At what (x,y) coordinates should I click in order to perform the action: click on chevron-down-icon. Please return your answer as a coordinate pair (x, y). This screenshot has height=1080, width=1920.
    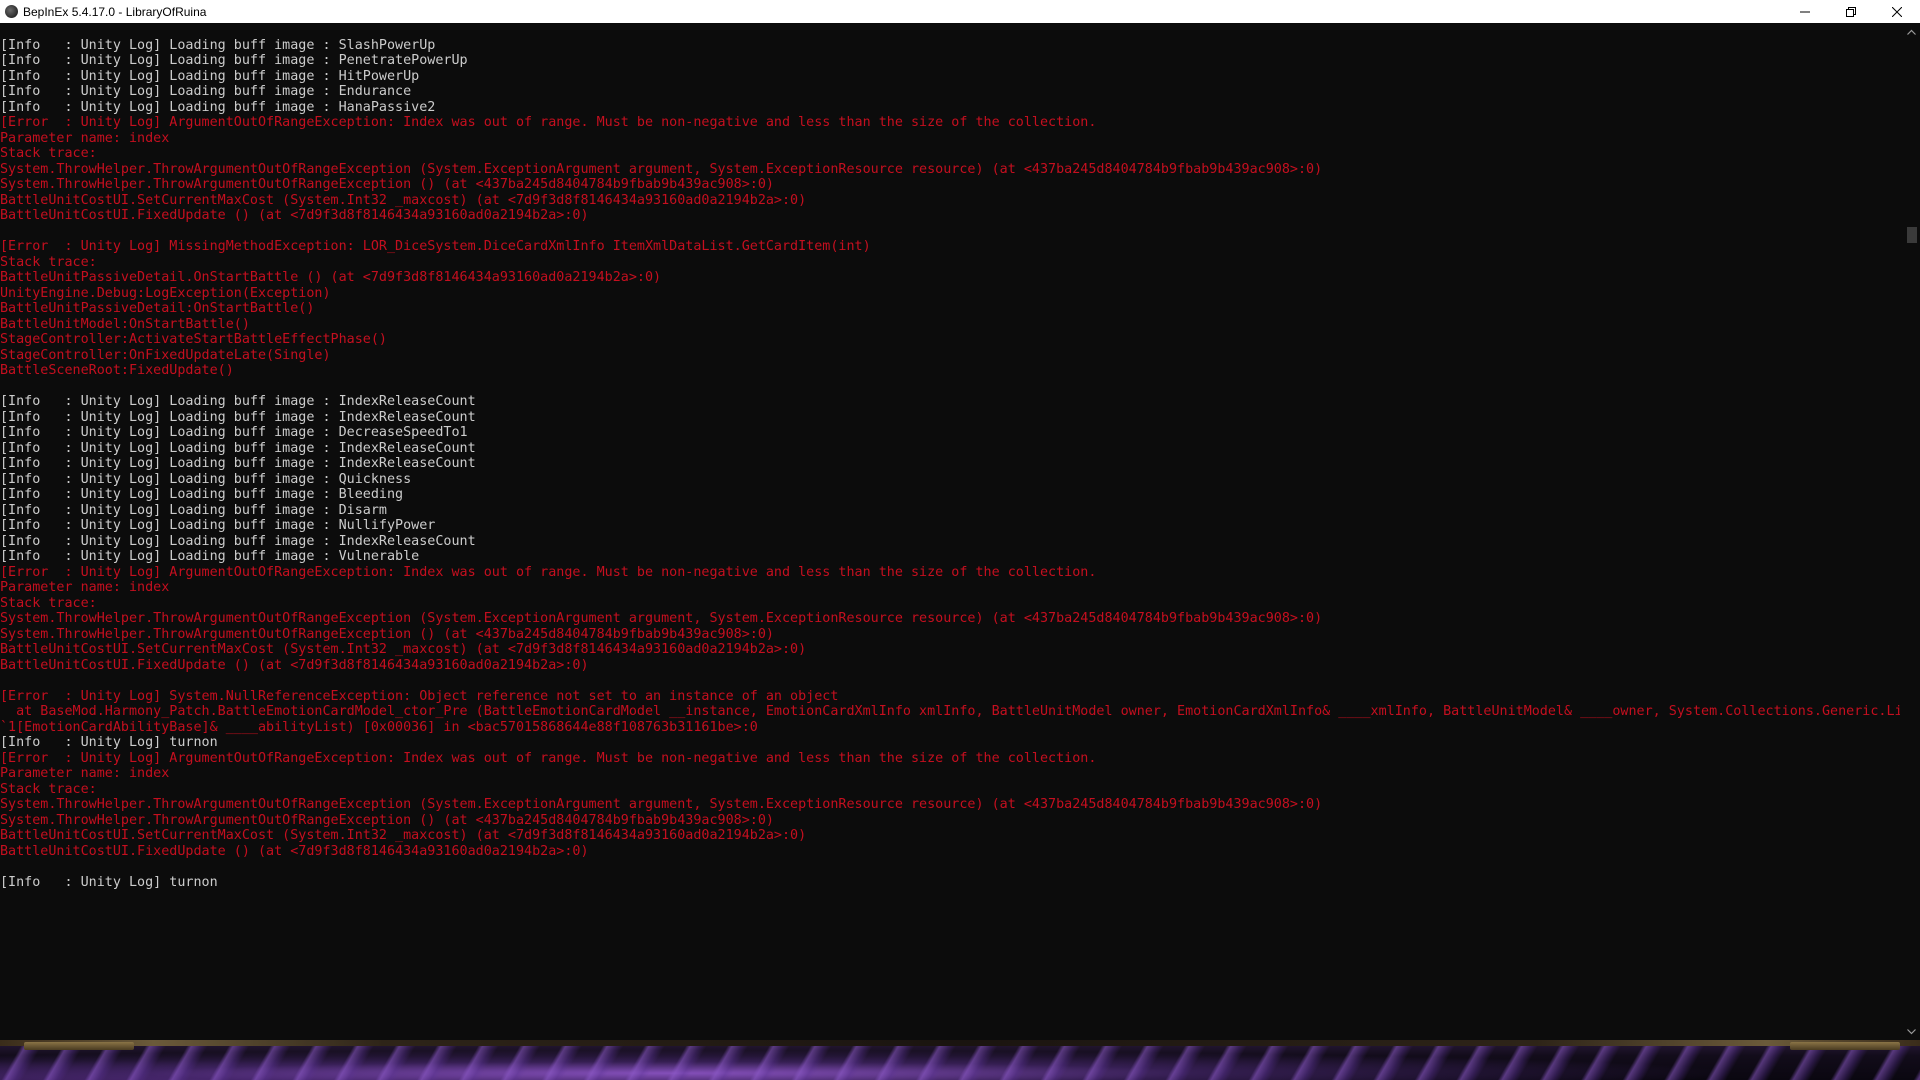
    Looking at the image, I should click on (1911, 1031).